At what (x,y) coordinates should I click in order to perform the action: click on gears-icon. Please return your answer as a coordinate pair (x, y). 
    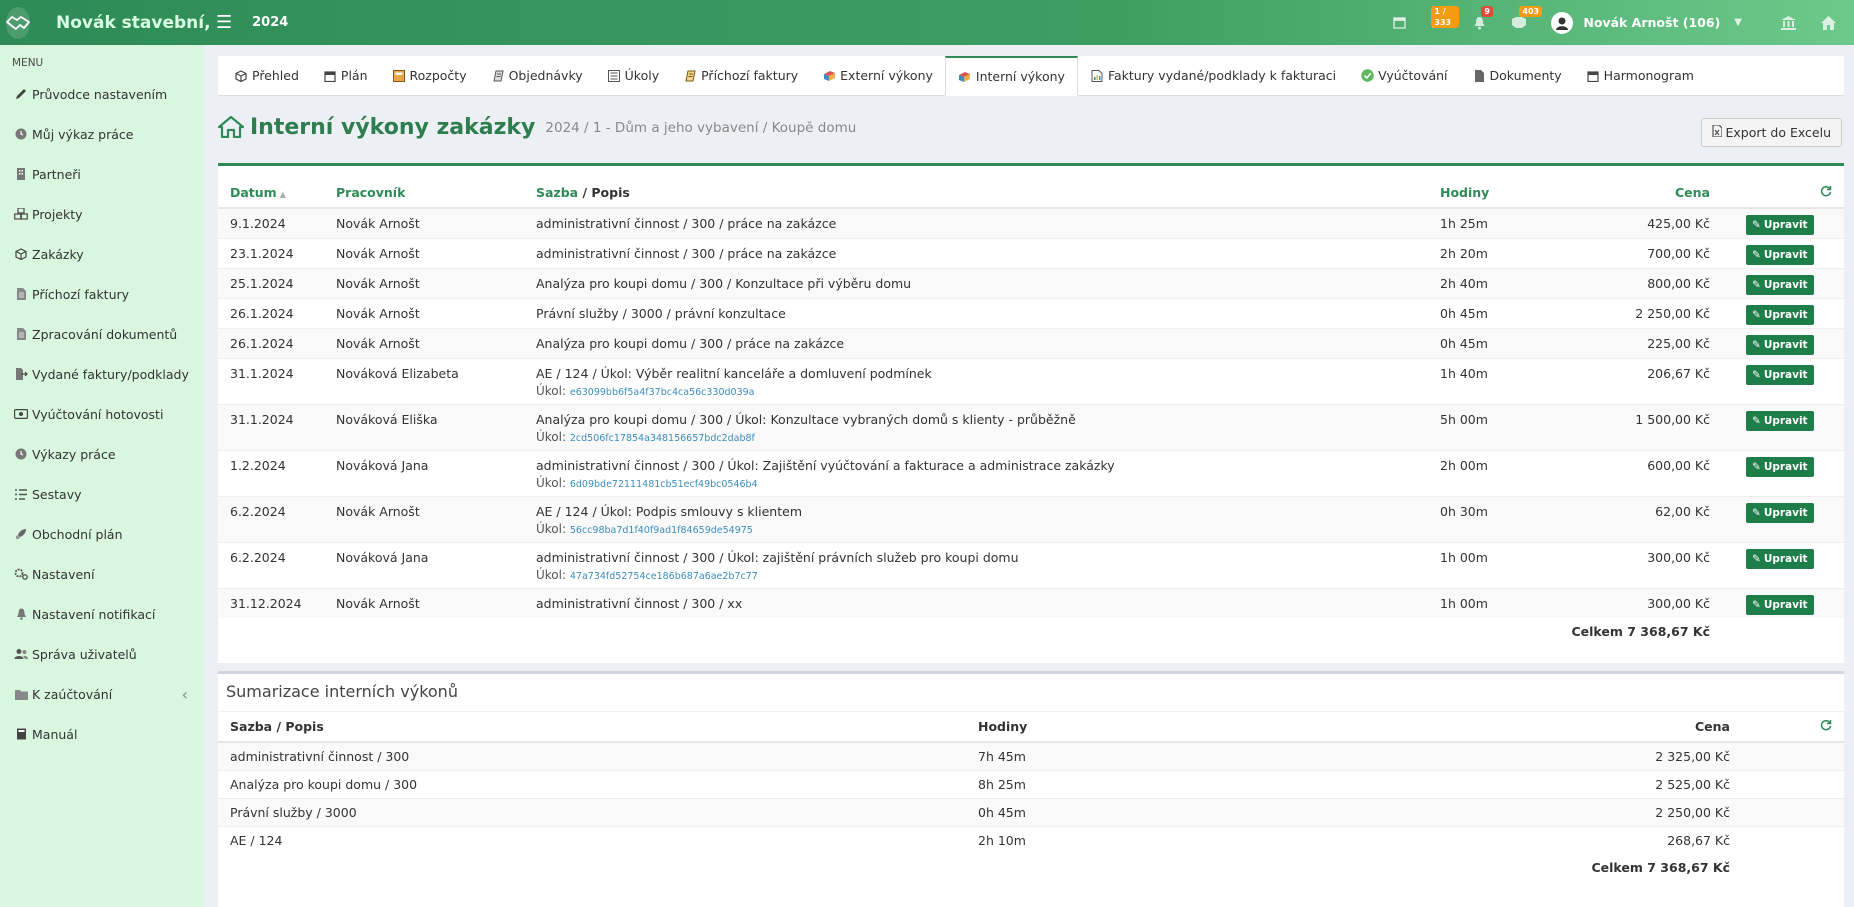
    Looking at the image, I should click on (21, 574).